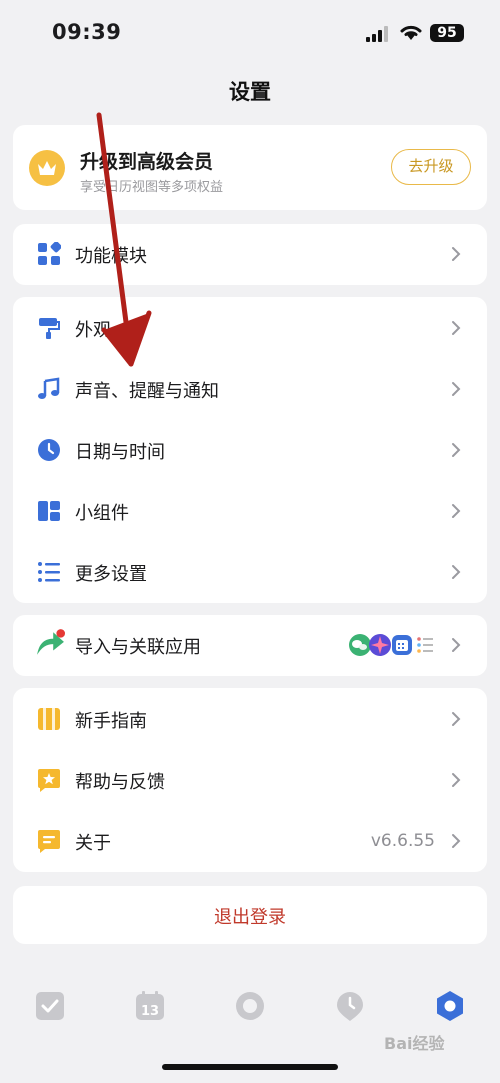 Image resolution: width=500 pixels, height=1083 pixels. What do you see at coordinates (402, 841) in the screenshot?
I see `app-version: v6.6.55` at bounding box center [402, 841].